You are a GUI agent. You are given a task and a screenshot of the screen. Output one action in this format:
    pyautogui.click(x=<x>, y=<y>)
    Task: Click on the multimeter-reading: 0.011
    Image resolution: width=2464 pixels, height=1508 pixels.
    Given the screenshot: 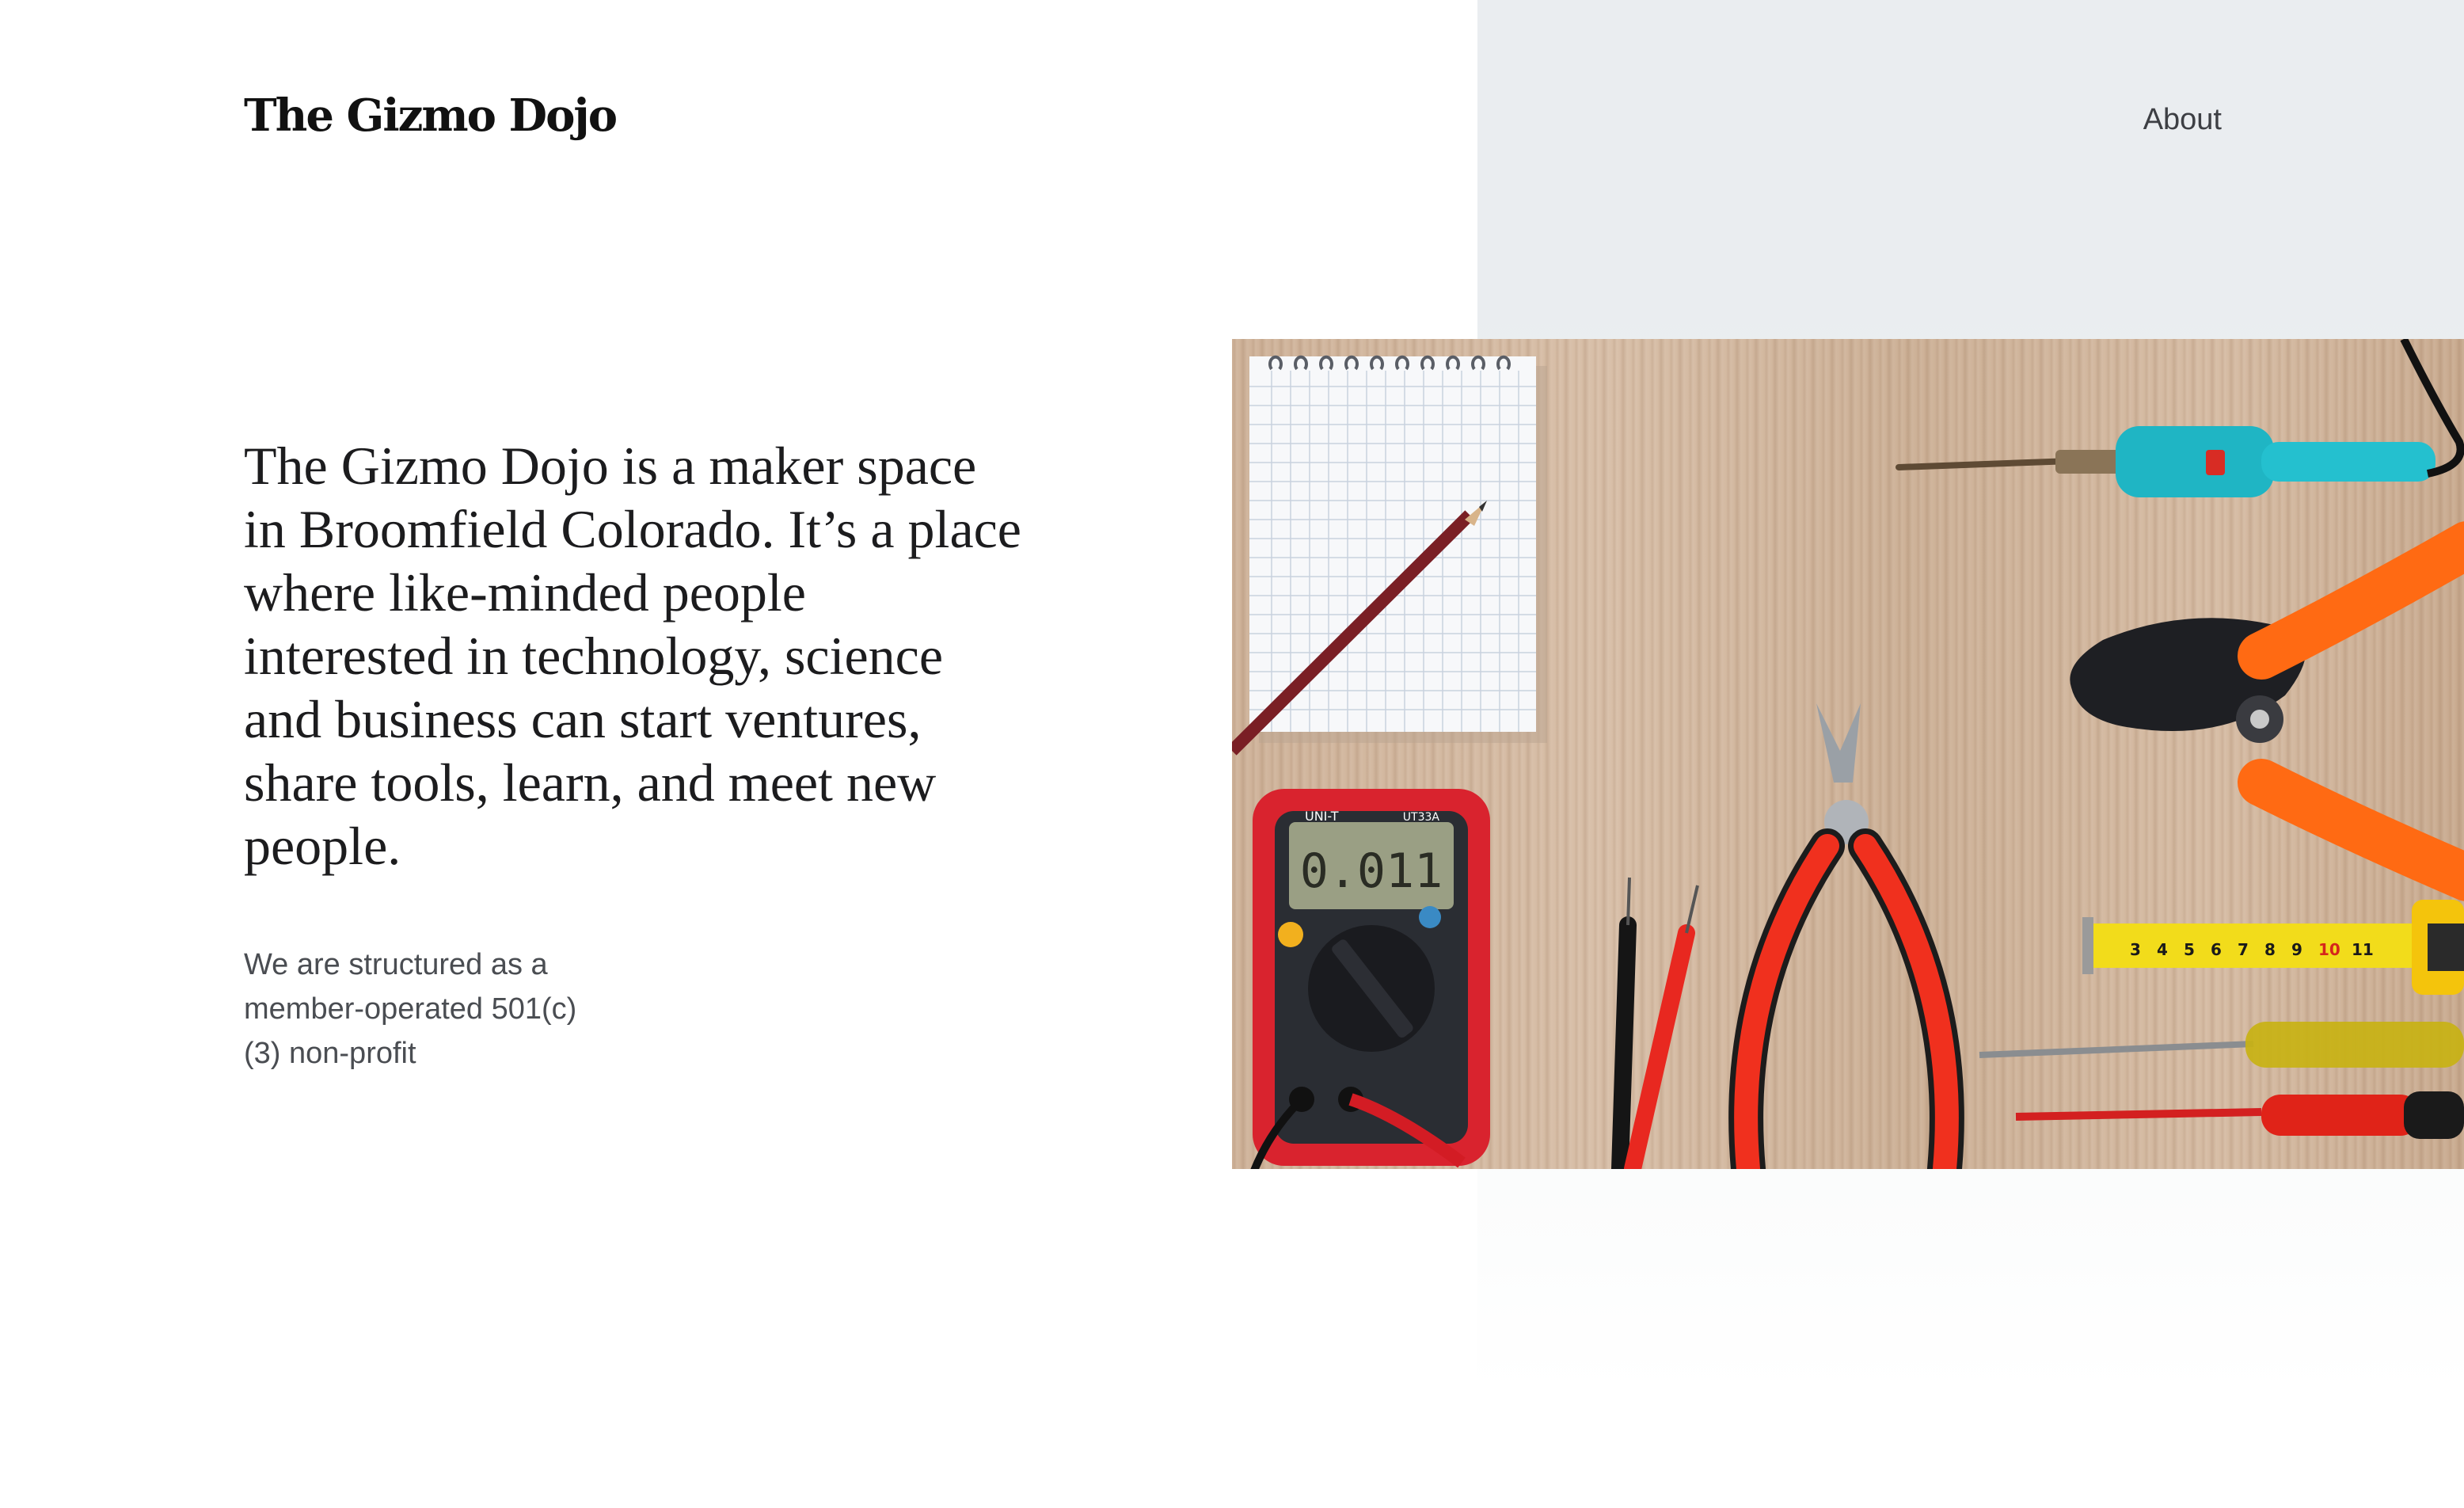 What is the action you would take?
    pyautogui.click(x=1371, y=871)
    